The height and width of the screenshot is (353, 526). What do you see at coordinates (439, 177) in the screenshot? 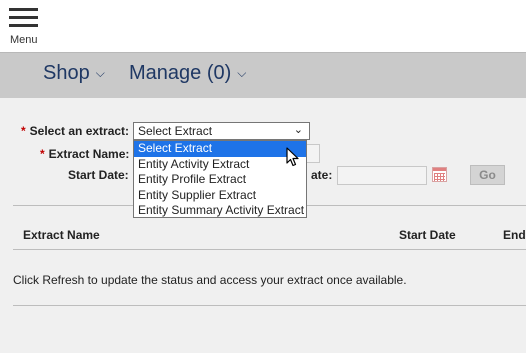
I see `calendar-icon-grid` at bounding box center [439, 177].